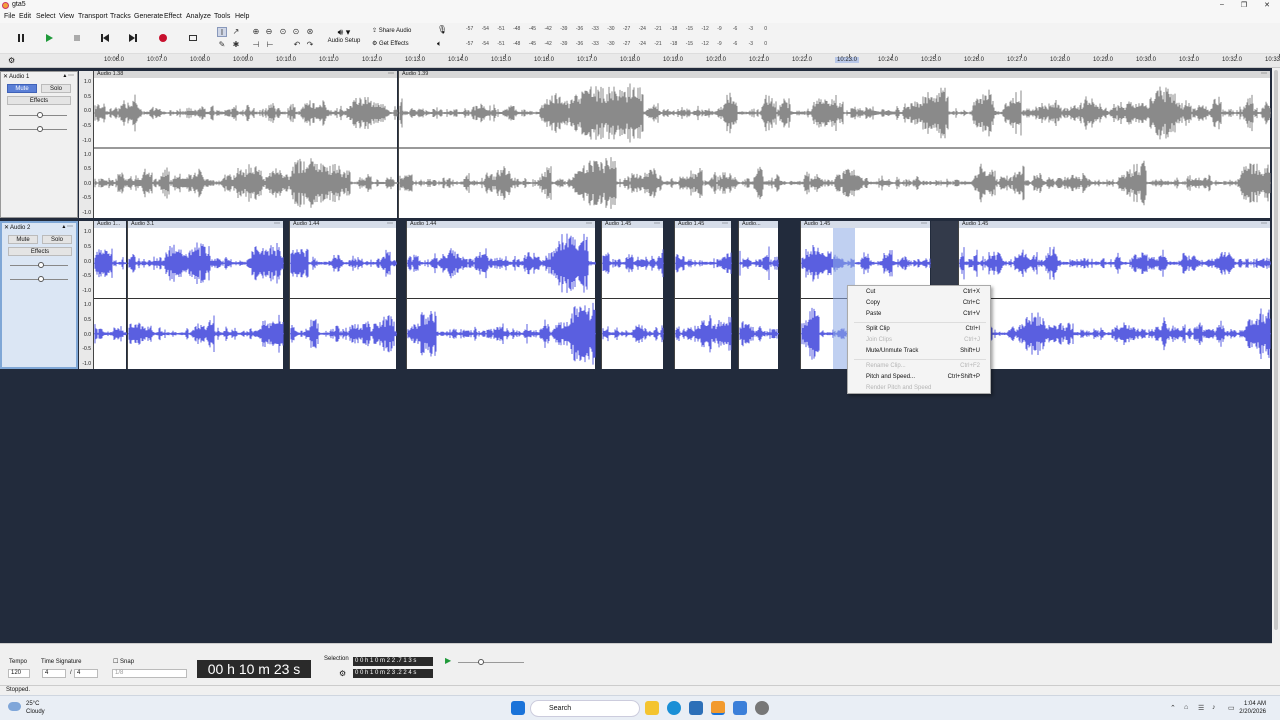  I want to click on menu-help: Help, so click(242, 16).